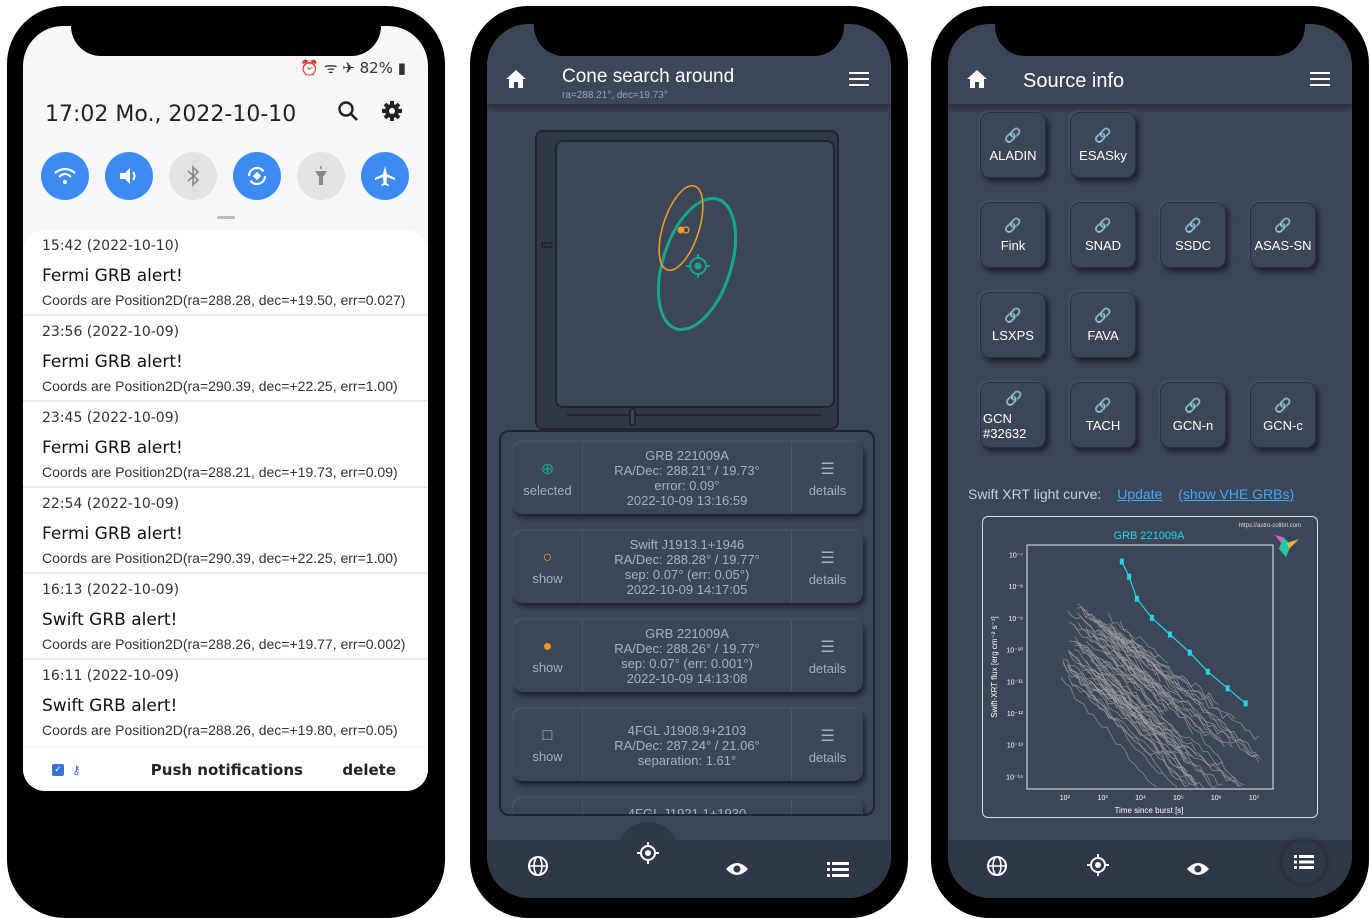 The image size is (1370, 918). I want to click on link-asas-sn: 🔗 ASAS-SN, so click(1283, 235).